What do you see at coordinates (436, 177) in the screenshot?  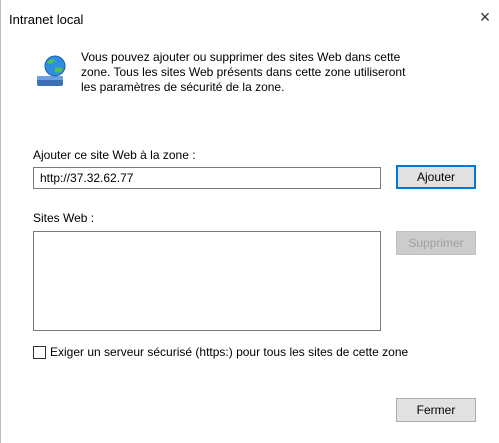 I see `add-button: Ajouter` at bounding box center [436, 177].